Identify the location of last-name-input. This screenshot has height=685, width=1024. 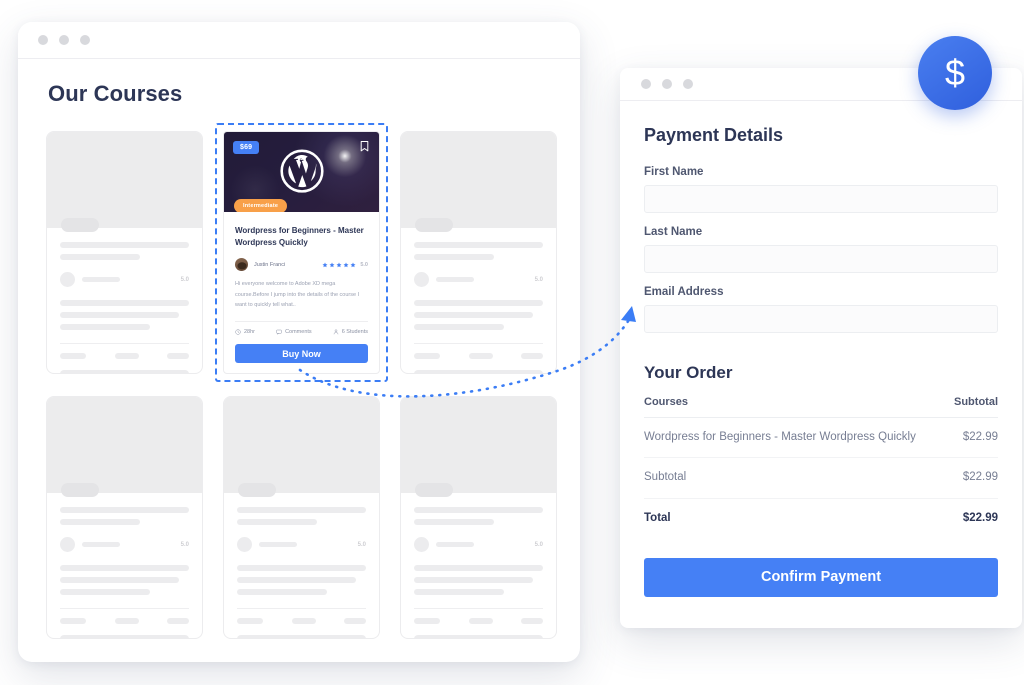
(821, 259).